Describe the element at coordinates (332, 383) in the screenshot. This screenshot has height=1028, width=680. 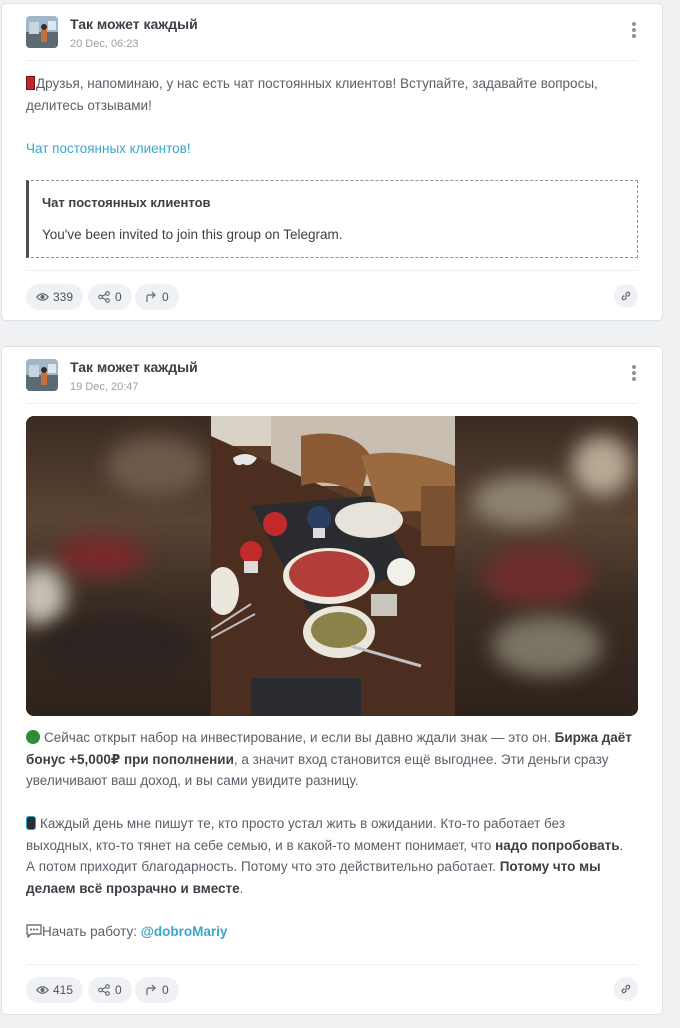
I see `post-header: Так может каждый 19 Dec, 20:47` at that location.